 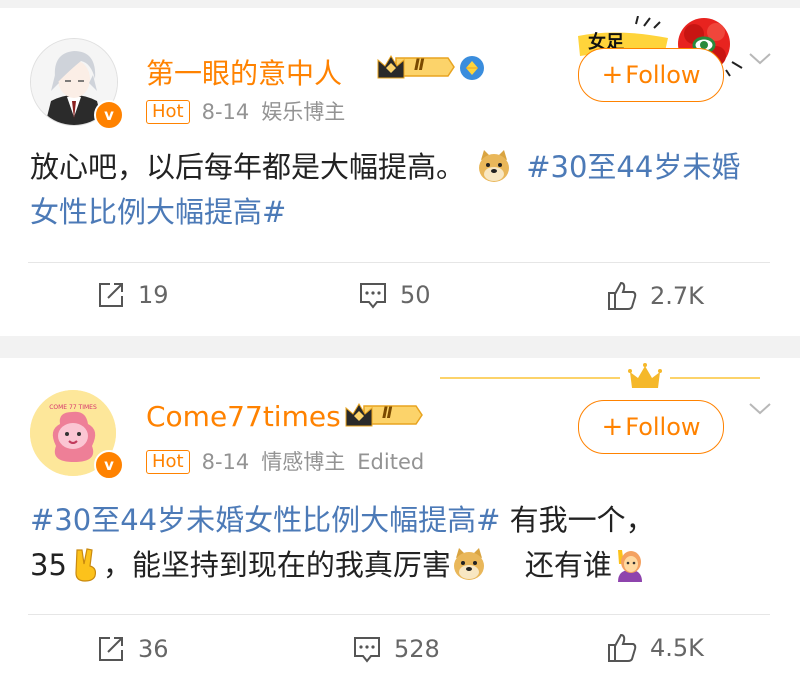 What do you see at coordinates (394, 295) in the screenshot?
I see `comment-button: 50` at bounding box center [394, 295].